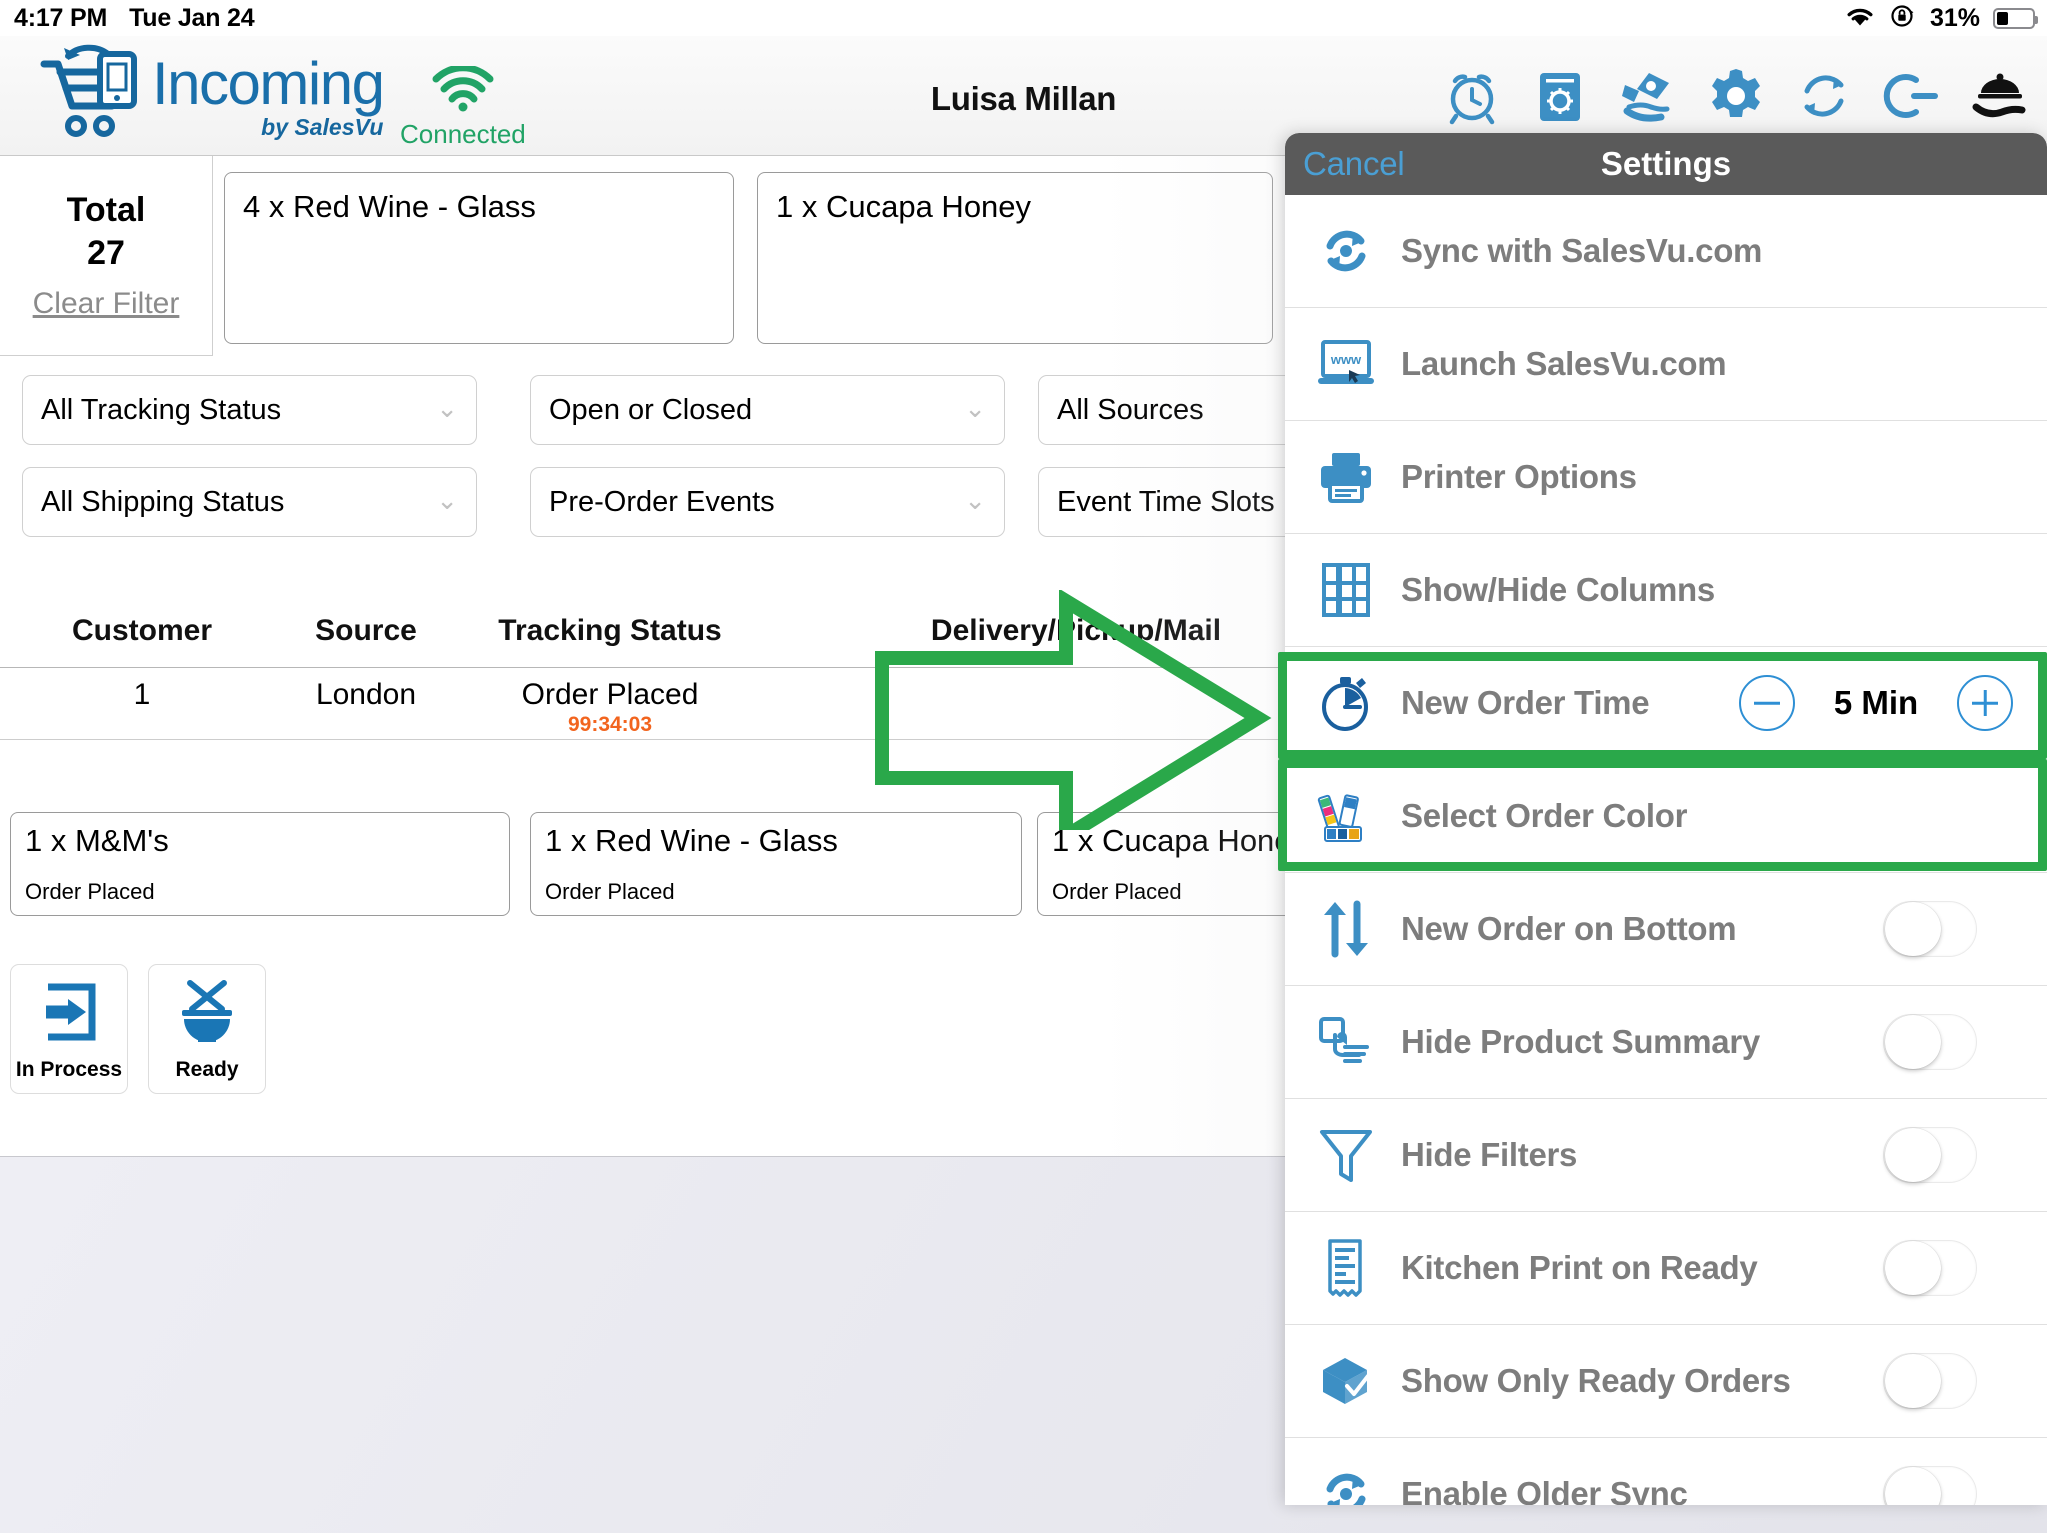 Image resolution: width=2047 pixels, height=1533 pixels. Describe the element at coordinates (1666, 477) in the screenshot. I see `settings-item-printer-options: Printer Options` at that location.